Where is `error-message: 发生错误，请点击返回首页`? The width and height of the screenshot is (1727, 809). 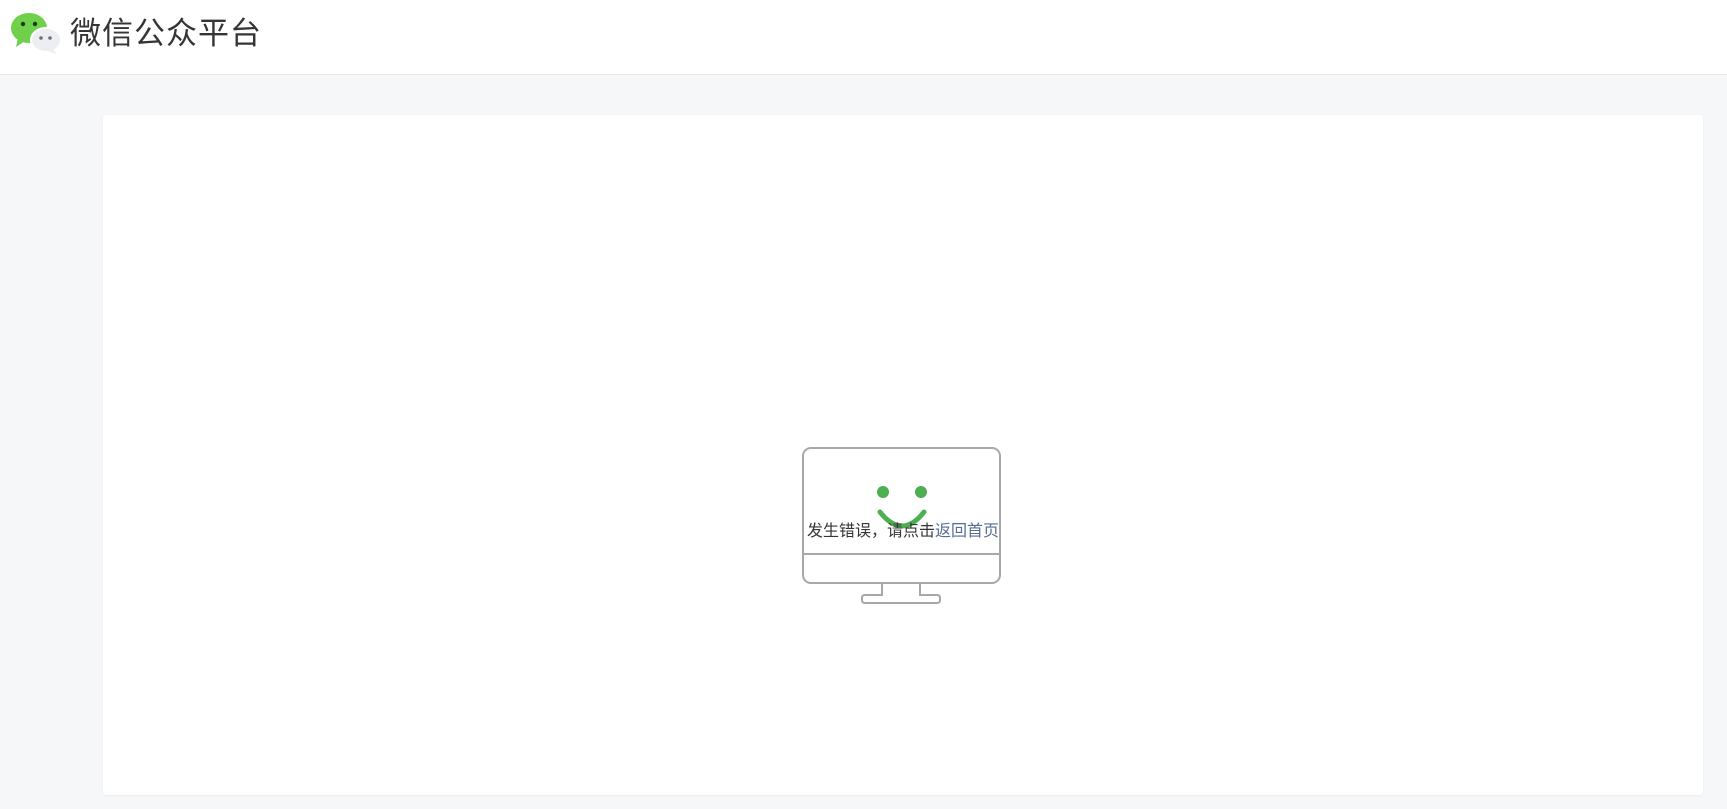
error-message: 发生错误，请点击返回首页 is located at coordinates (903, 531).